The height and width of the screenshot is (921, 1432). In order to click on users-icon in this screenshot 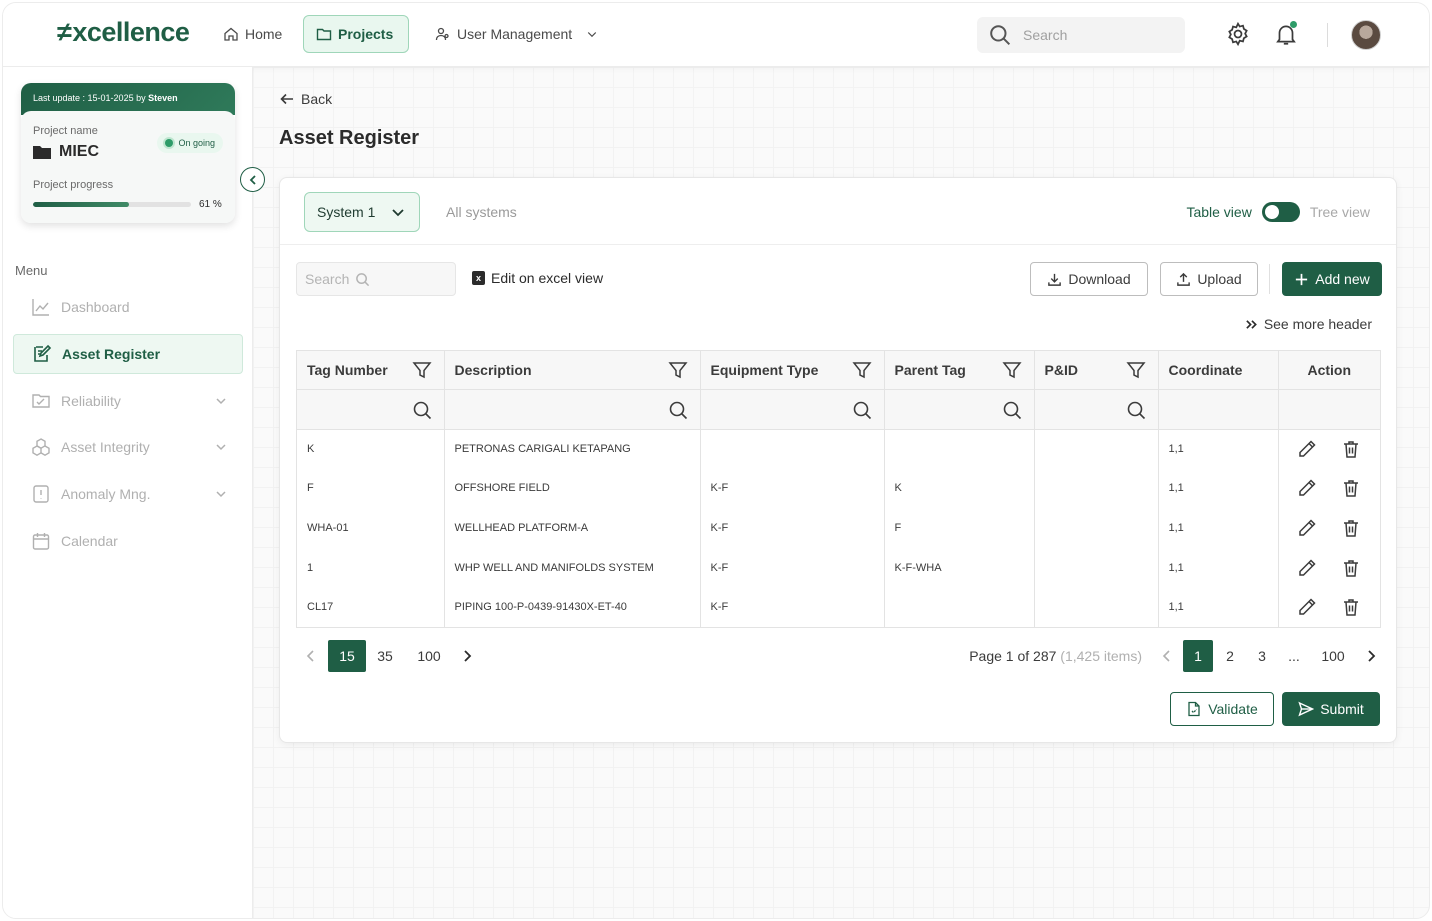, I will do `click(442, 34)`.